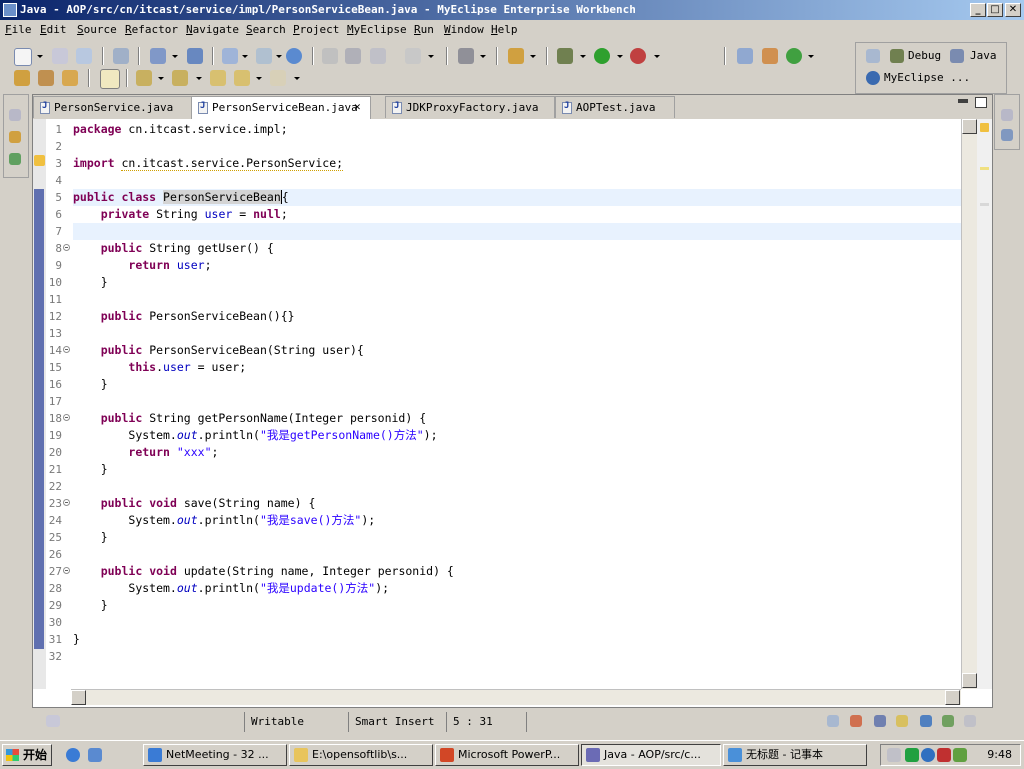 The height and width of the screenshot is (769, 1024). What do you see at coordinates (602, 56) in the screenshot?
I see `run-icon` at bounding box center [602, 56].